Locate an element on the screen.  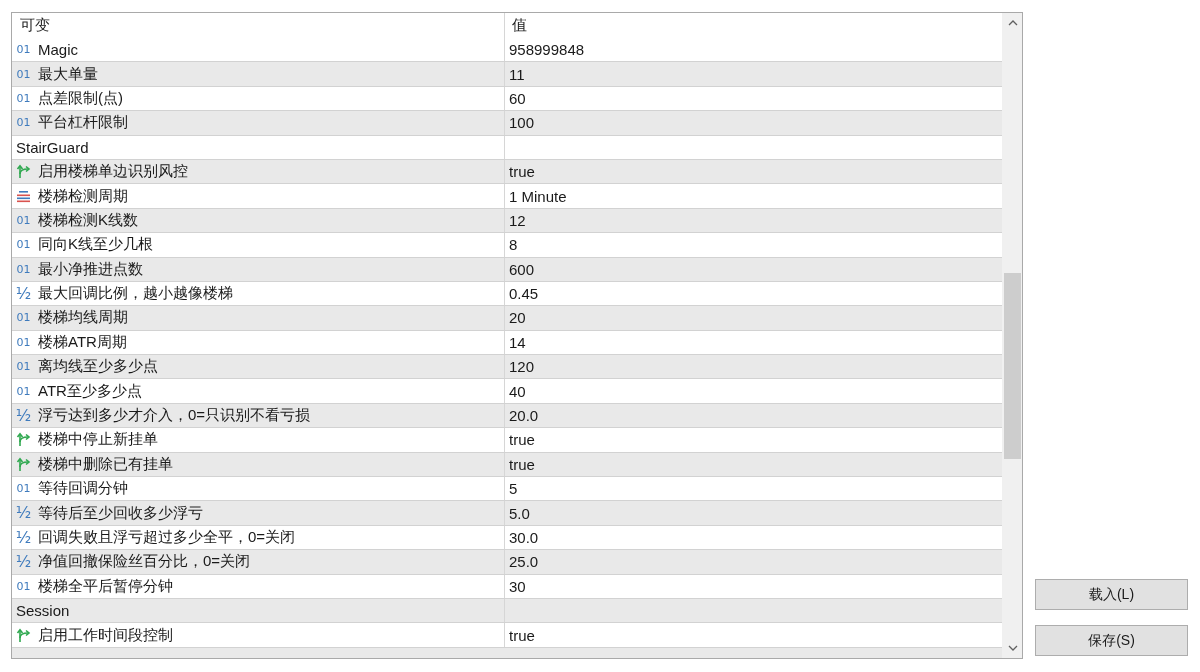
parameter-value: 958999848 is located at coordinates (547, 50).